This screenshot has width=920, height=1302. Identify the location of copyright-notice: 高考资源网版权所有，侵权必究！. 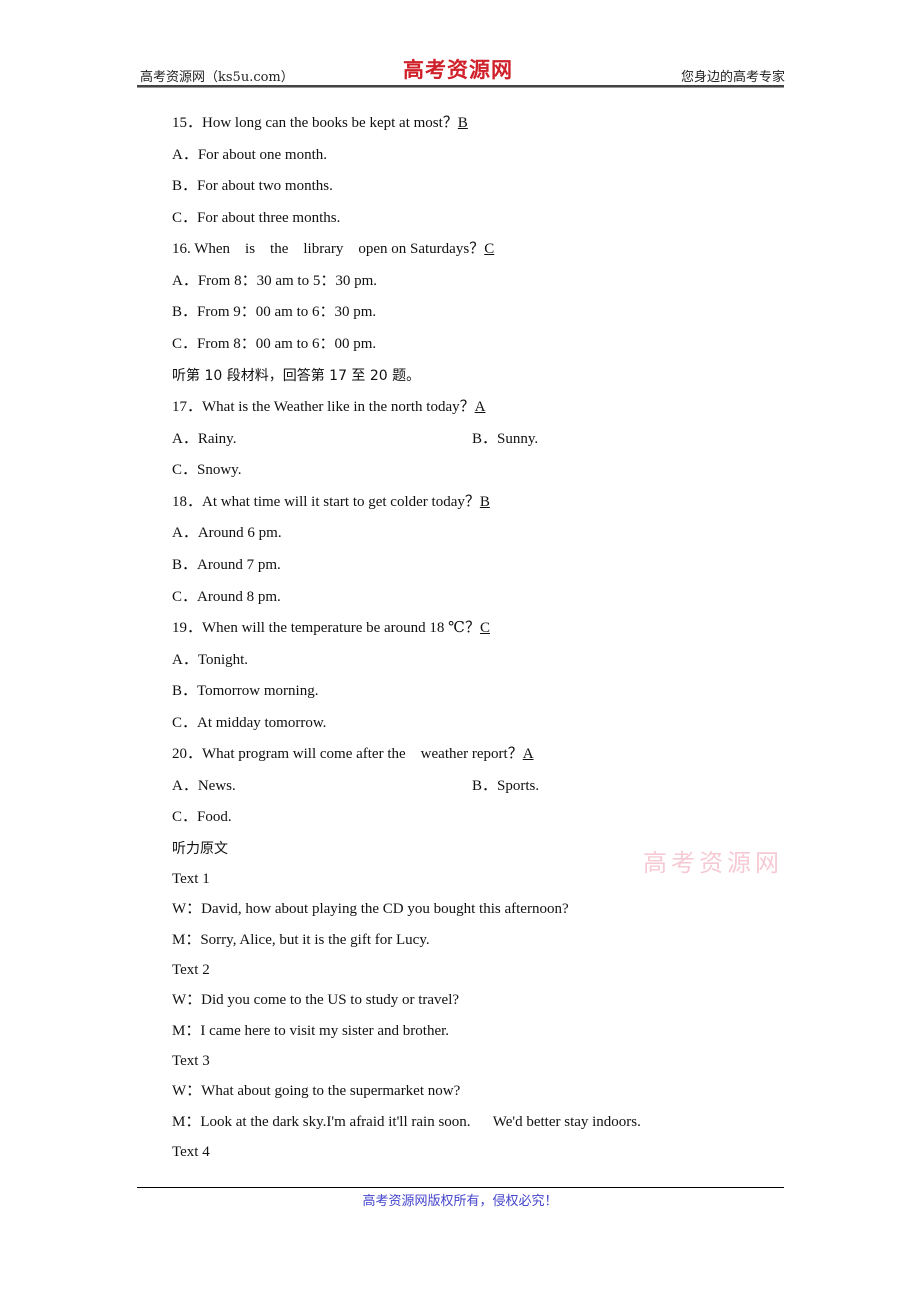
(460, 1201).